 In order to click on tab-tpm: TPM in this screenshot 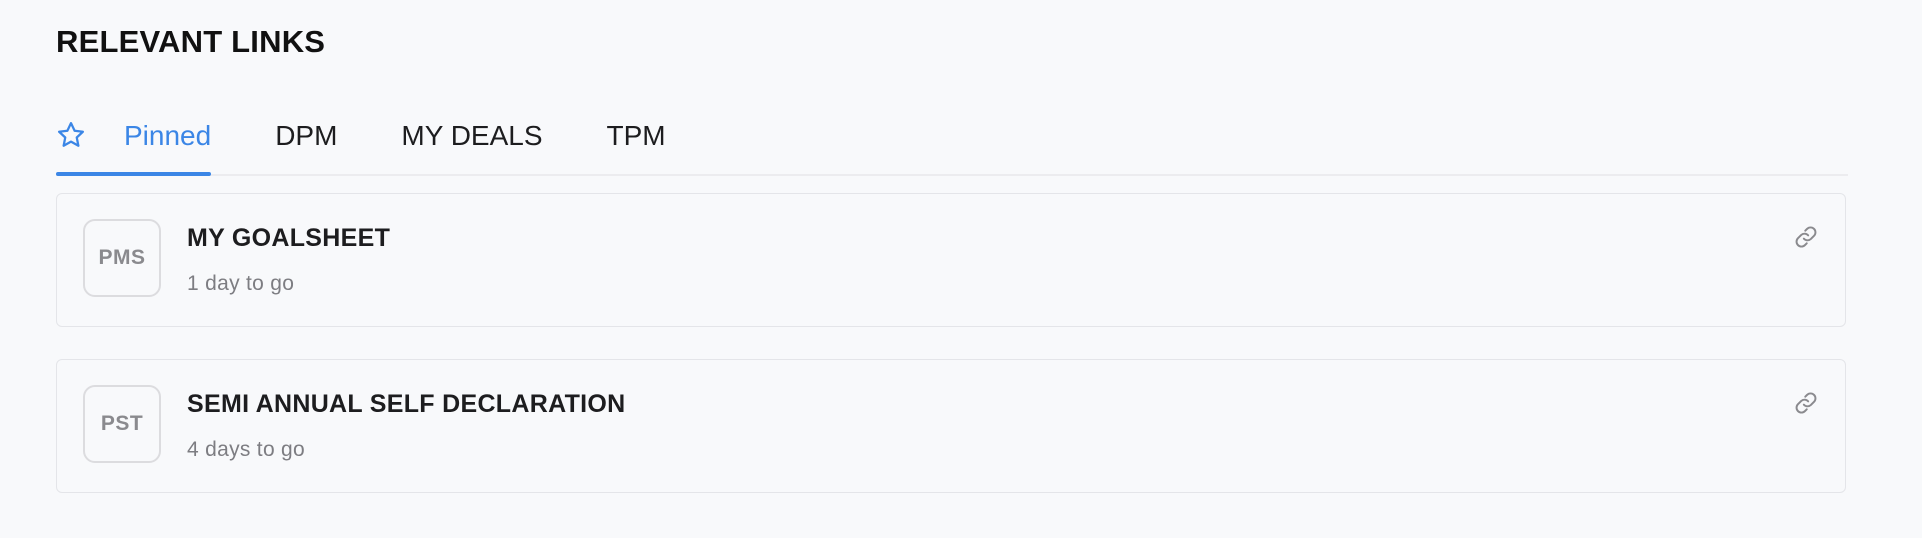, I will do `click(636, 143)`.